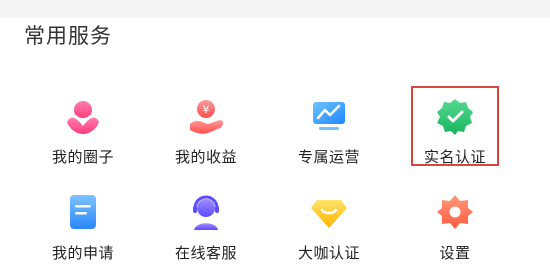  Describe the element at coordinates (328, 253) in the screenshot. I see `service-label: 大咖认证` at that location.